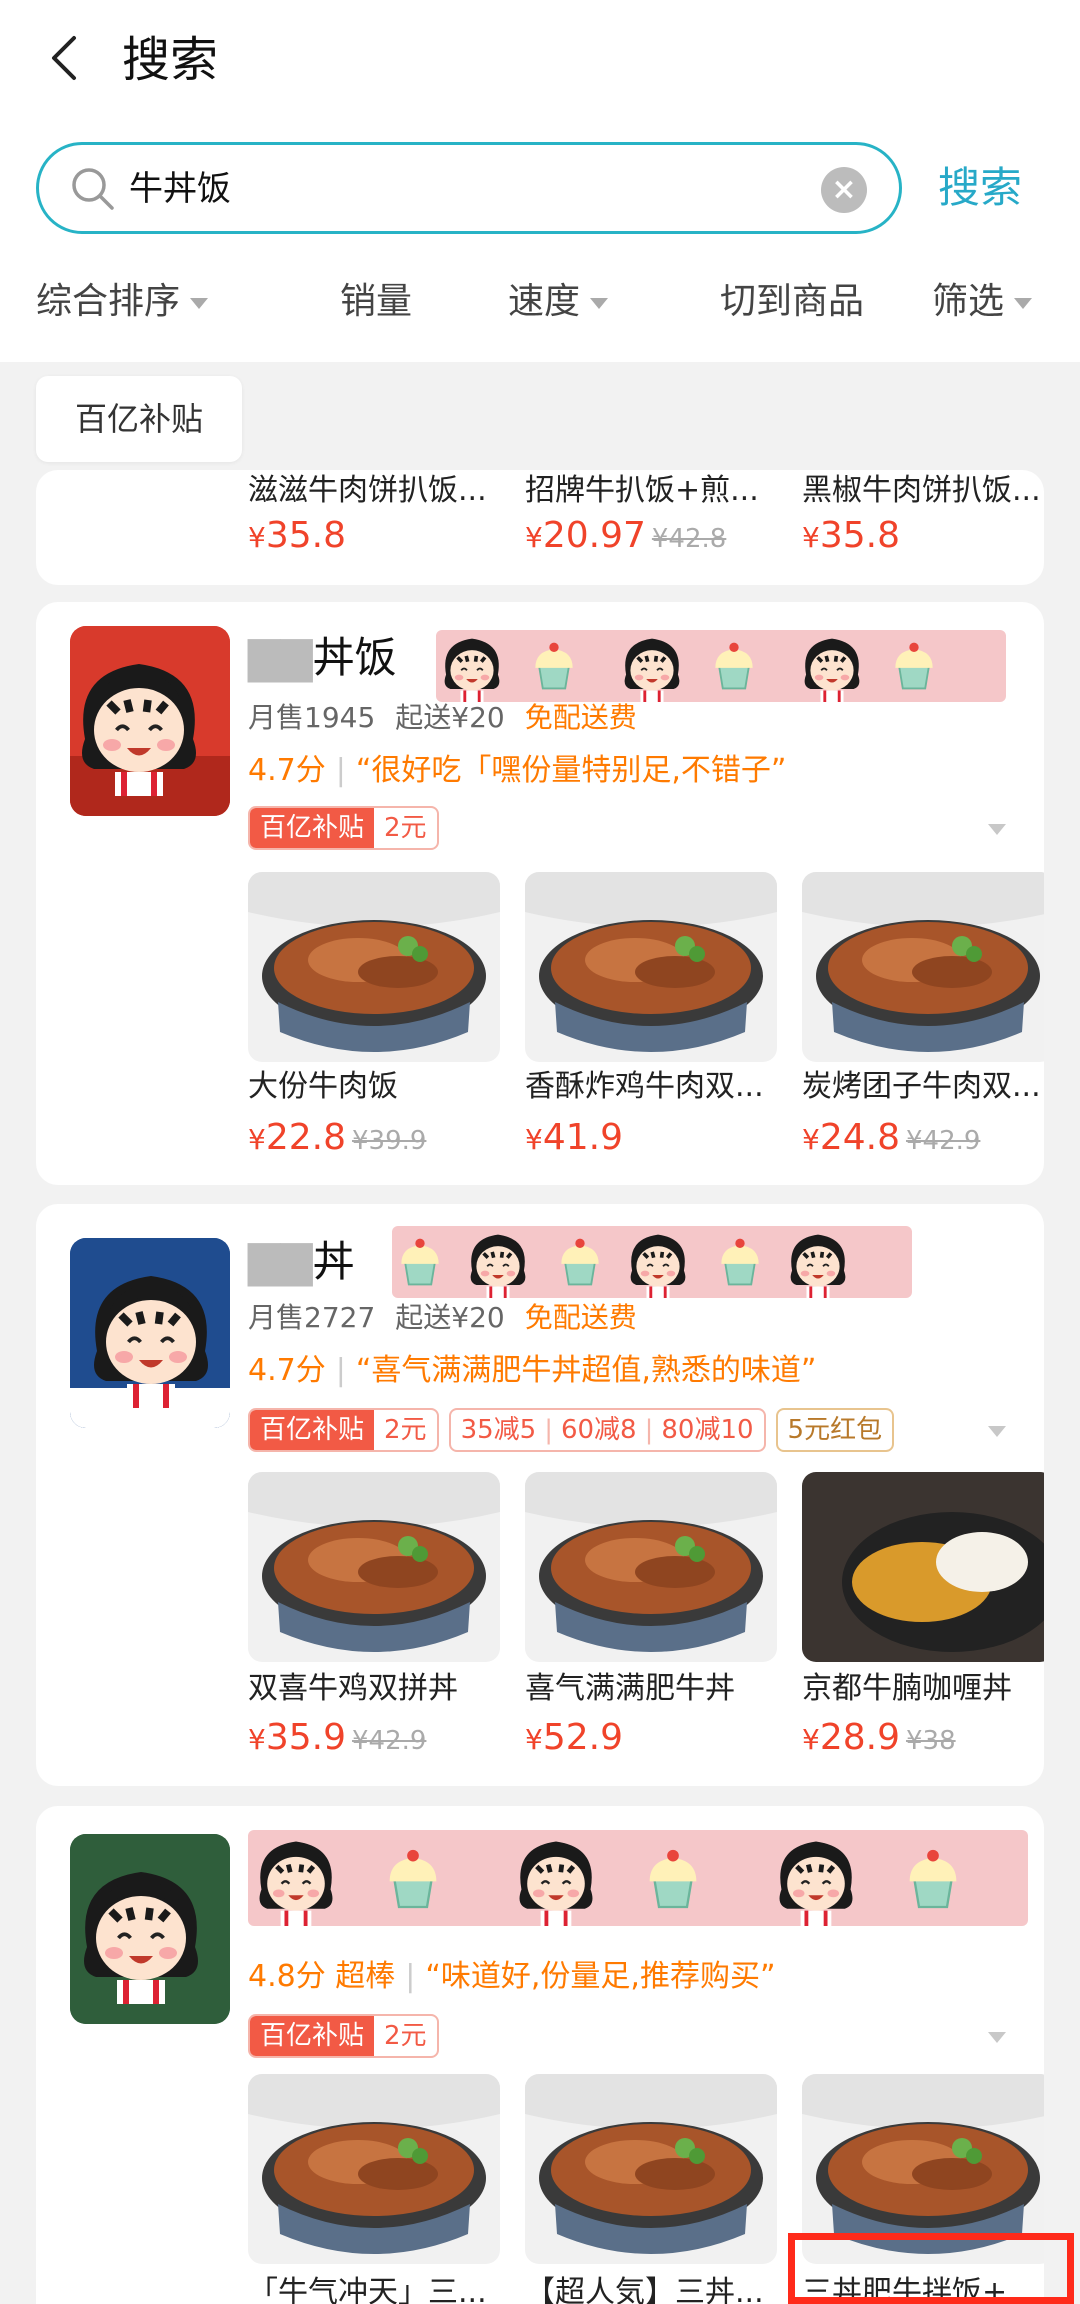  What do you see at coordinates (93, 189) in the screenshot?
I see `search-icon` at bounding box center [93, 189].